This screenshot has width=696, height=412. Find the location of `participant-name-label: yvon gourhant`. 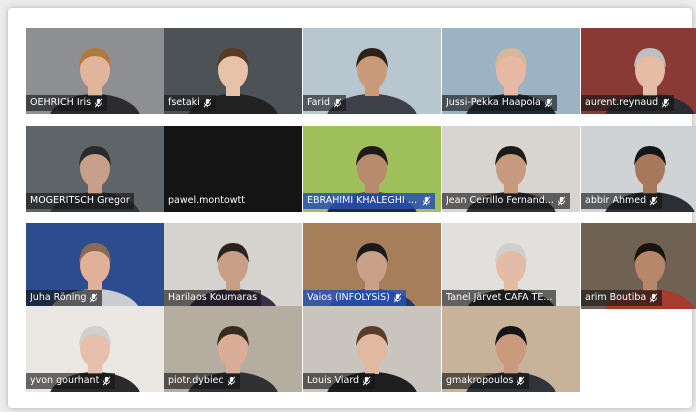

participant-name-label: yvon gourhant is located at coordinates (71, 381).